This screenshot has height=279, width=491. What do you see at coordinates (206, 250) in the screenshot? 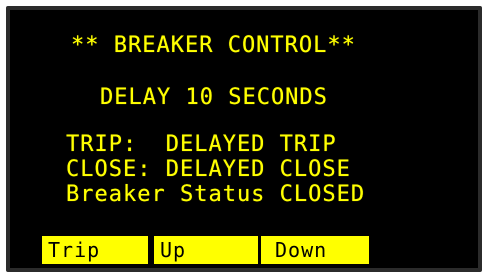
I see `up-softkey-button: Up` at bounding box center [206, 250].